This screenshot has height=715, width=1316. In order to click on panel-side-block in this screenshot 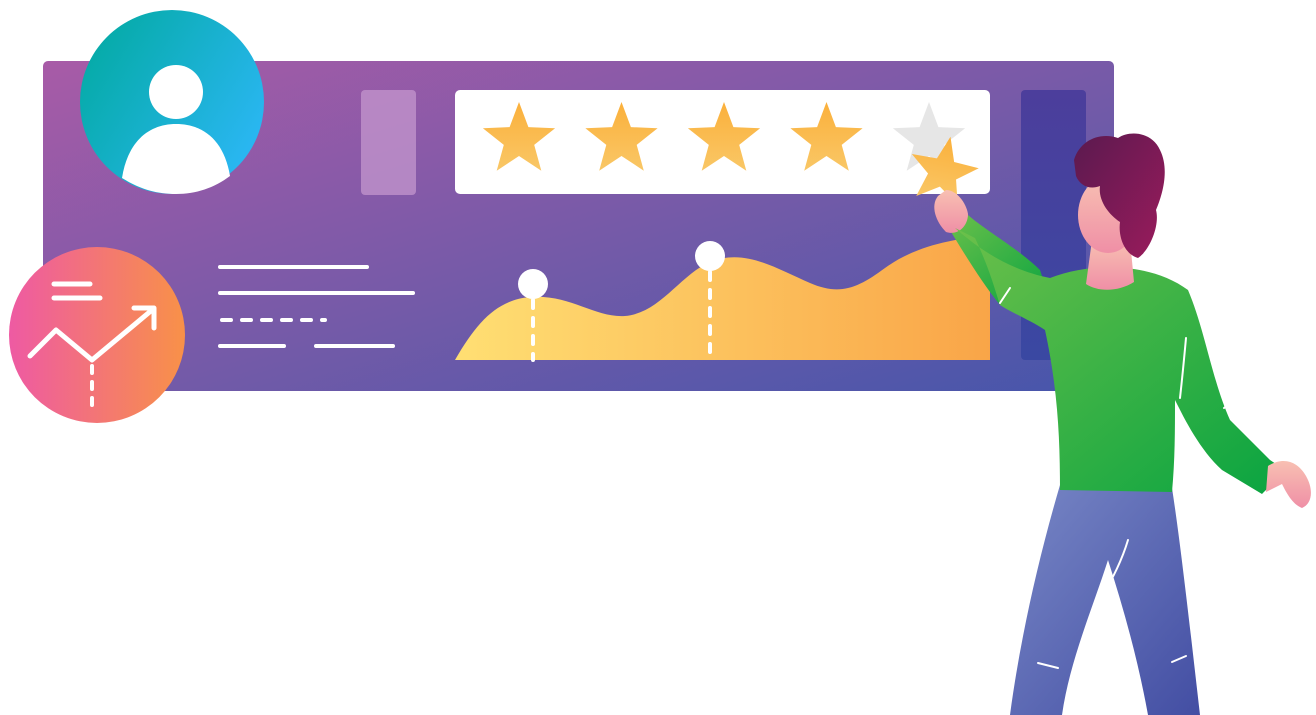, I will do `click(388, 142)`.